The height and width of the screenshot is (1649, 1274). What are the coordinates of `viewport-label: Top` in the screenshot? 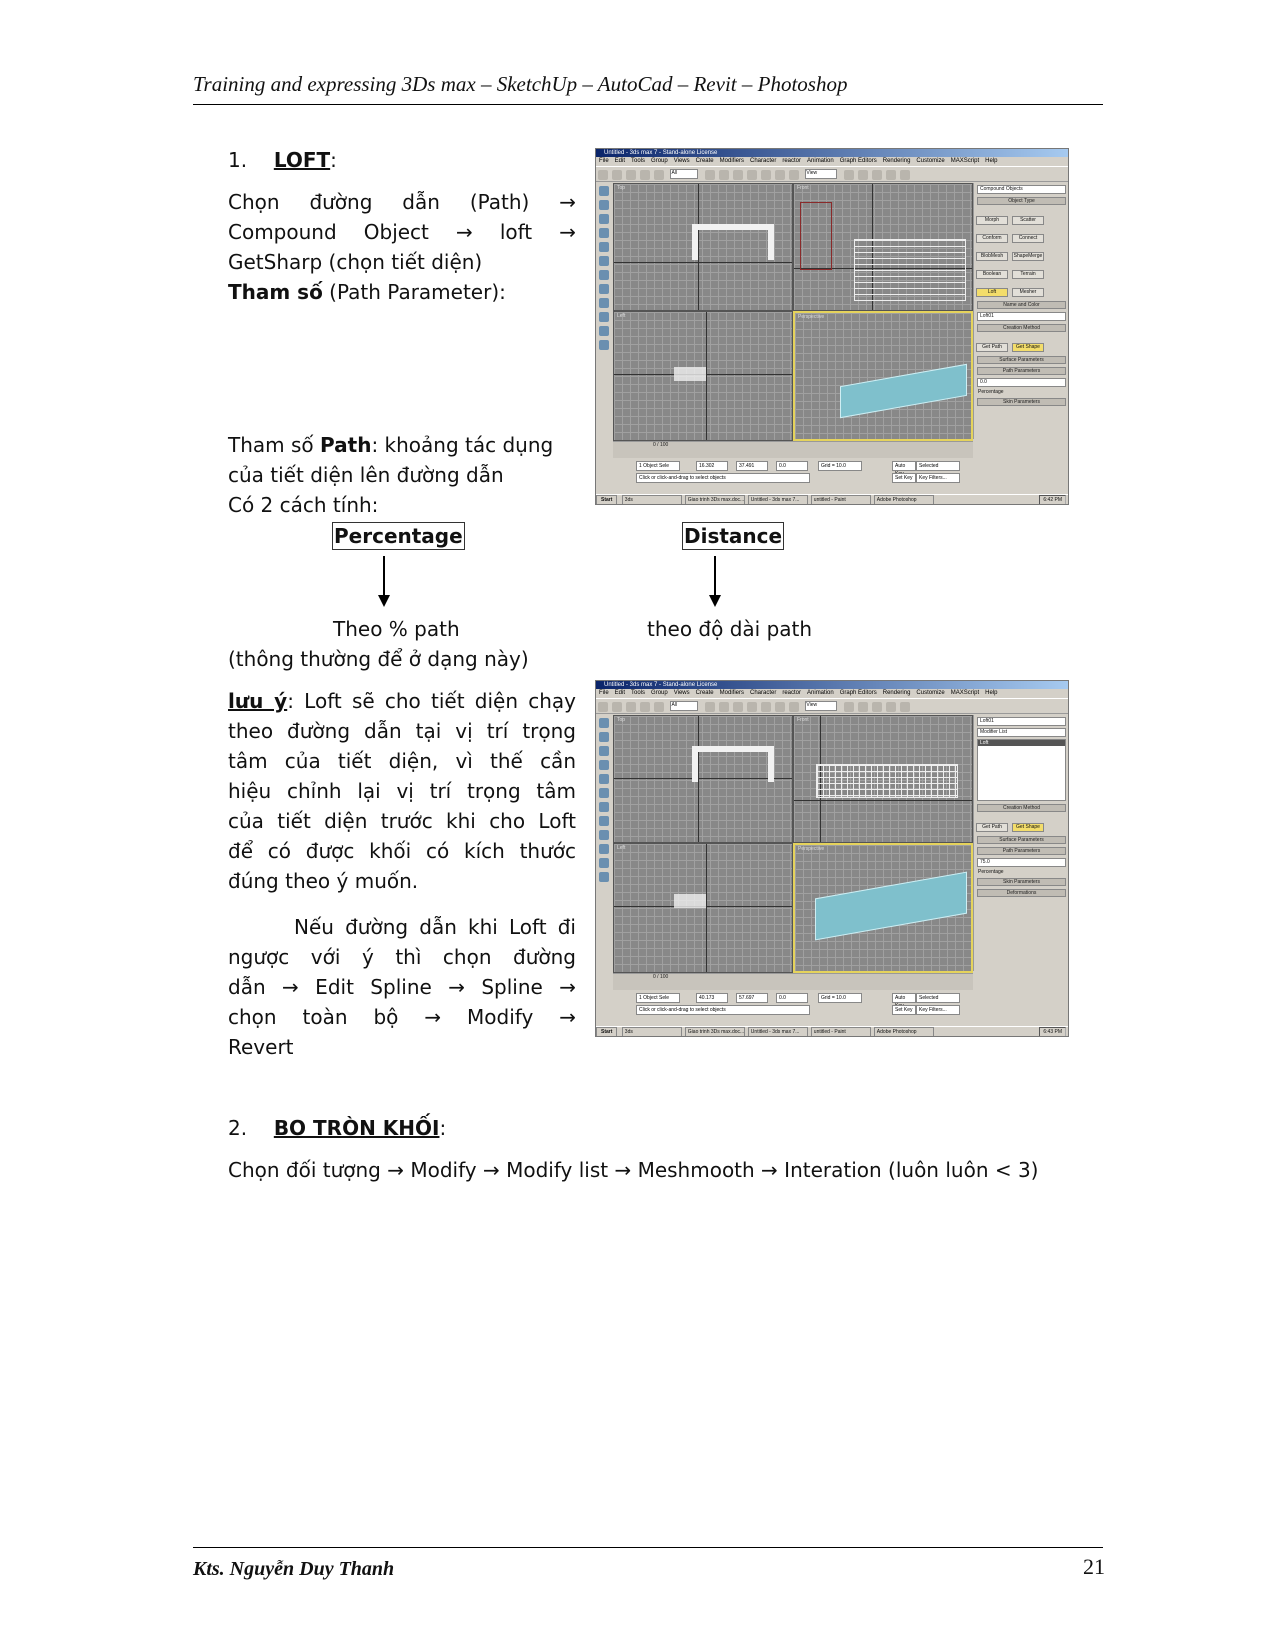 It's located at (621, 720).